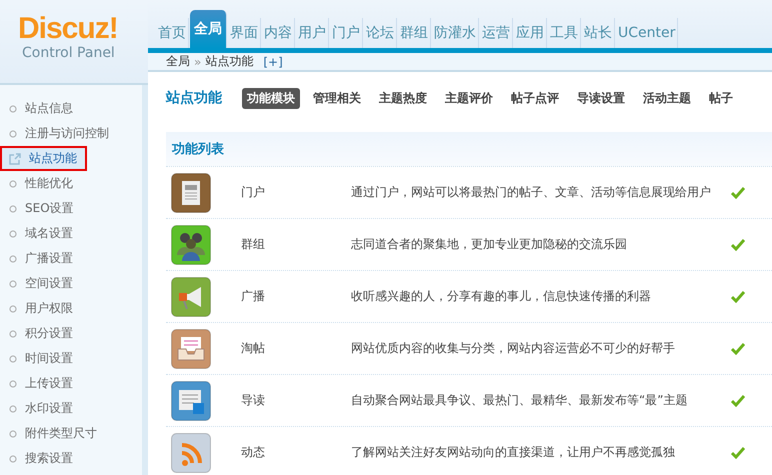 The image size is (772, 475). Describe the element at coordinates (191, 244) in the screenshot. I see `people-icon` at that location.